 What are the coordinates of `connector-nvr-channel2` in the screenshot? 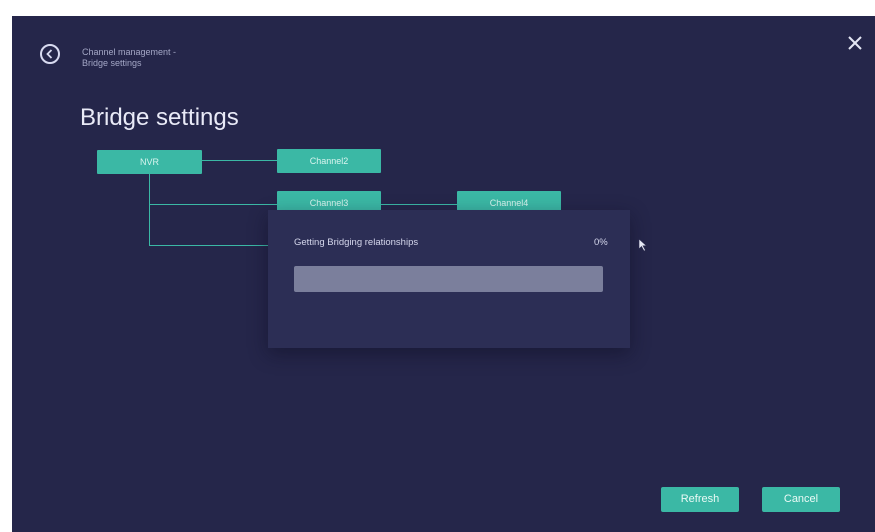 It's located at (239, 160).